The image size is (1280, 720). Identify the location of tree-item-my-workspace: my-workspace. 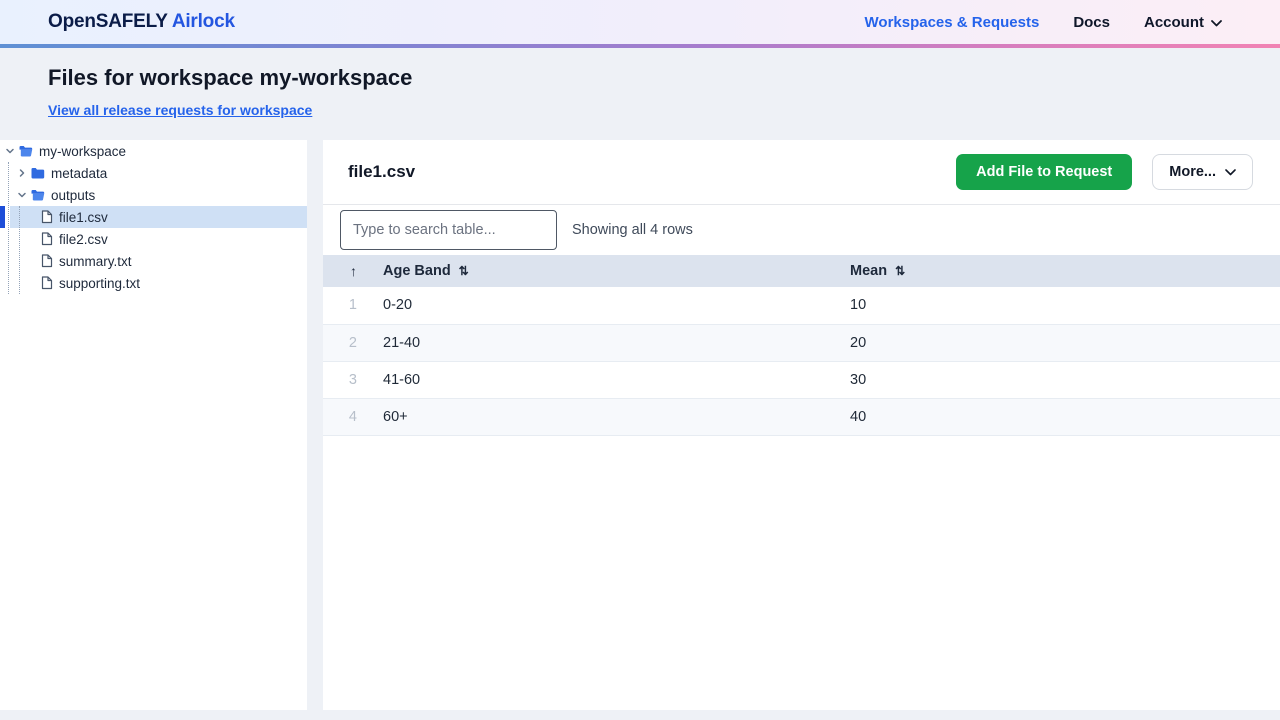
(153, 151).